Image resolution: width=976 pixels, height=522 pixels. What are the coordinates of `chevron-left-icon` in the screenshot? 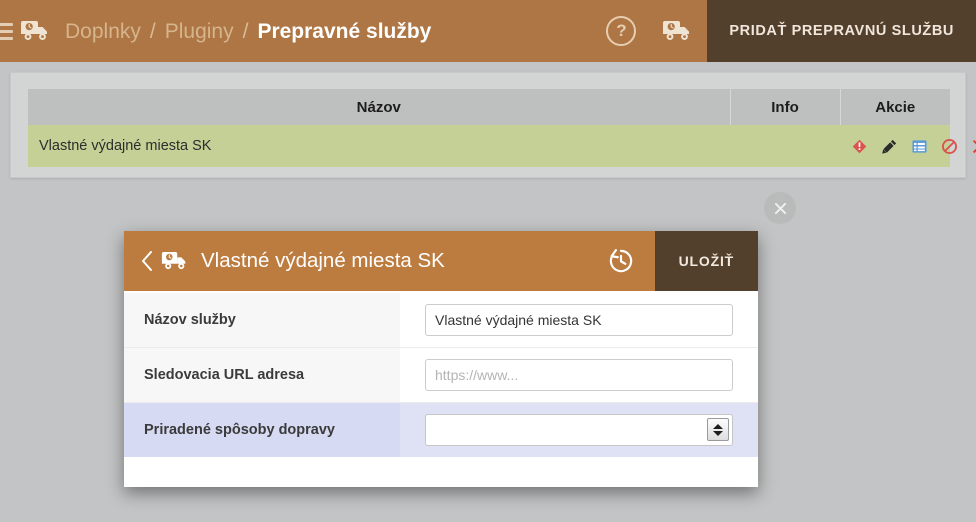 It's located at (147, 261).